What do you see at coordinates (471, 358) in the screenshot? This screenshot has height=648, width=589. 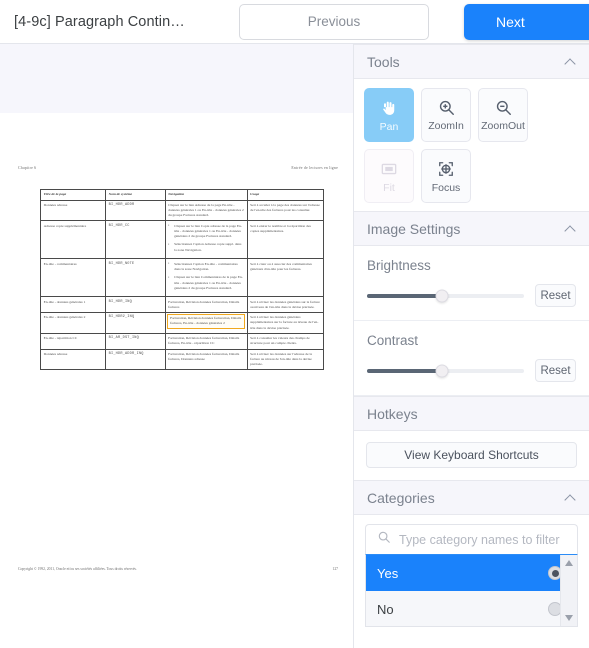 I see `contrast-setting: Contrast Reset` at bounding box center [471, 358].